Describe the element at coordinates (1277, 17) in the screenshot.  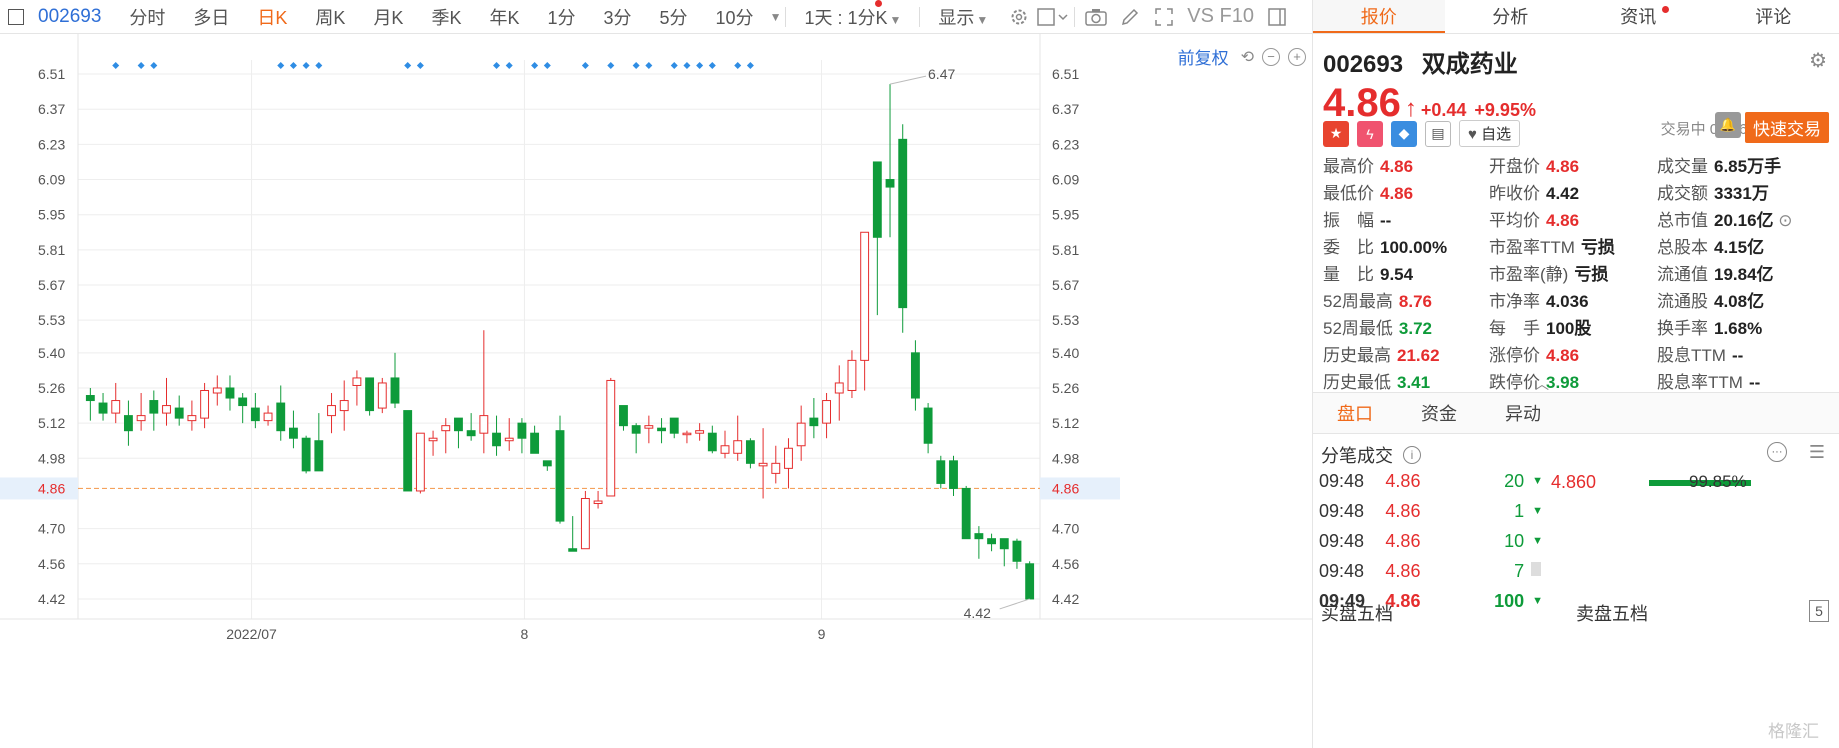
I see `panel-toggle-icon` at that location.